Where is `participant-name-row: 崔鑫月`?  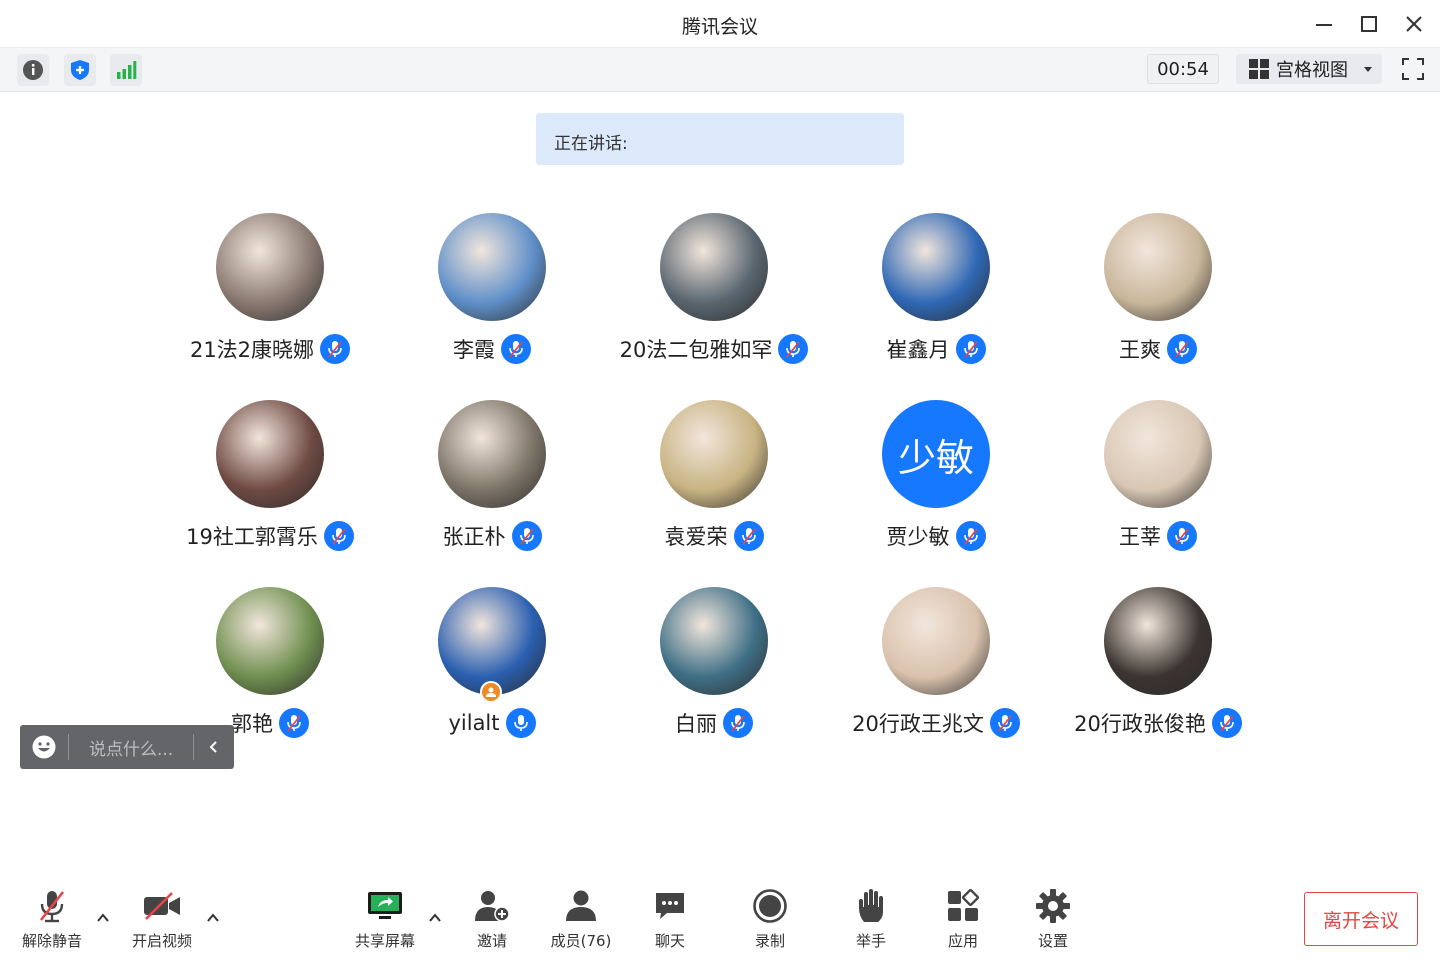
participant-name-row: 崔鑫月 is located at coordinates (936, 349).